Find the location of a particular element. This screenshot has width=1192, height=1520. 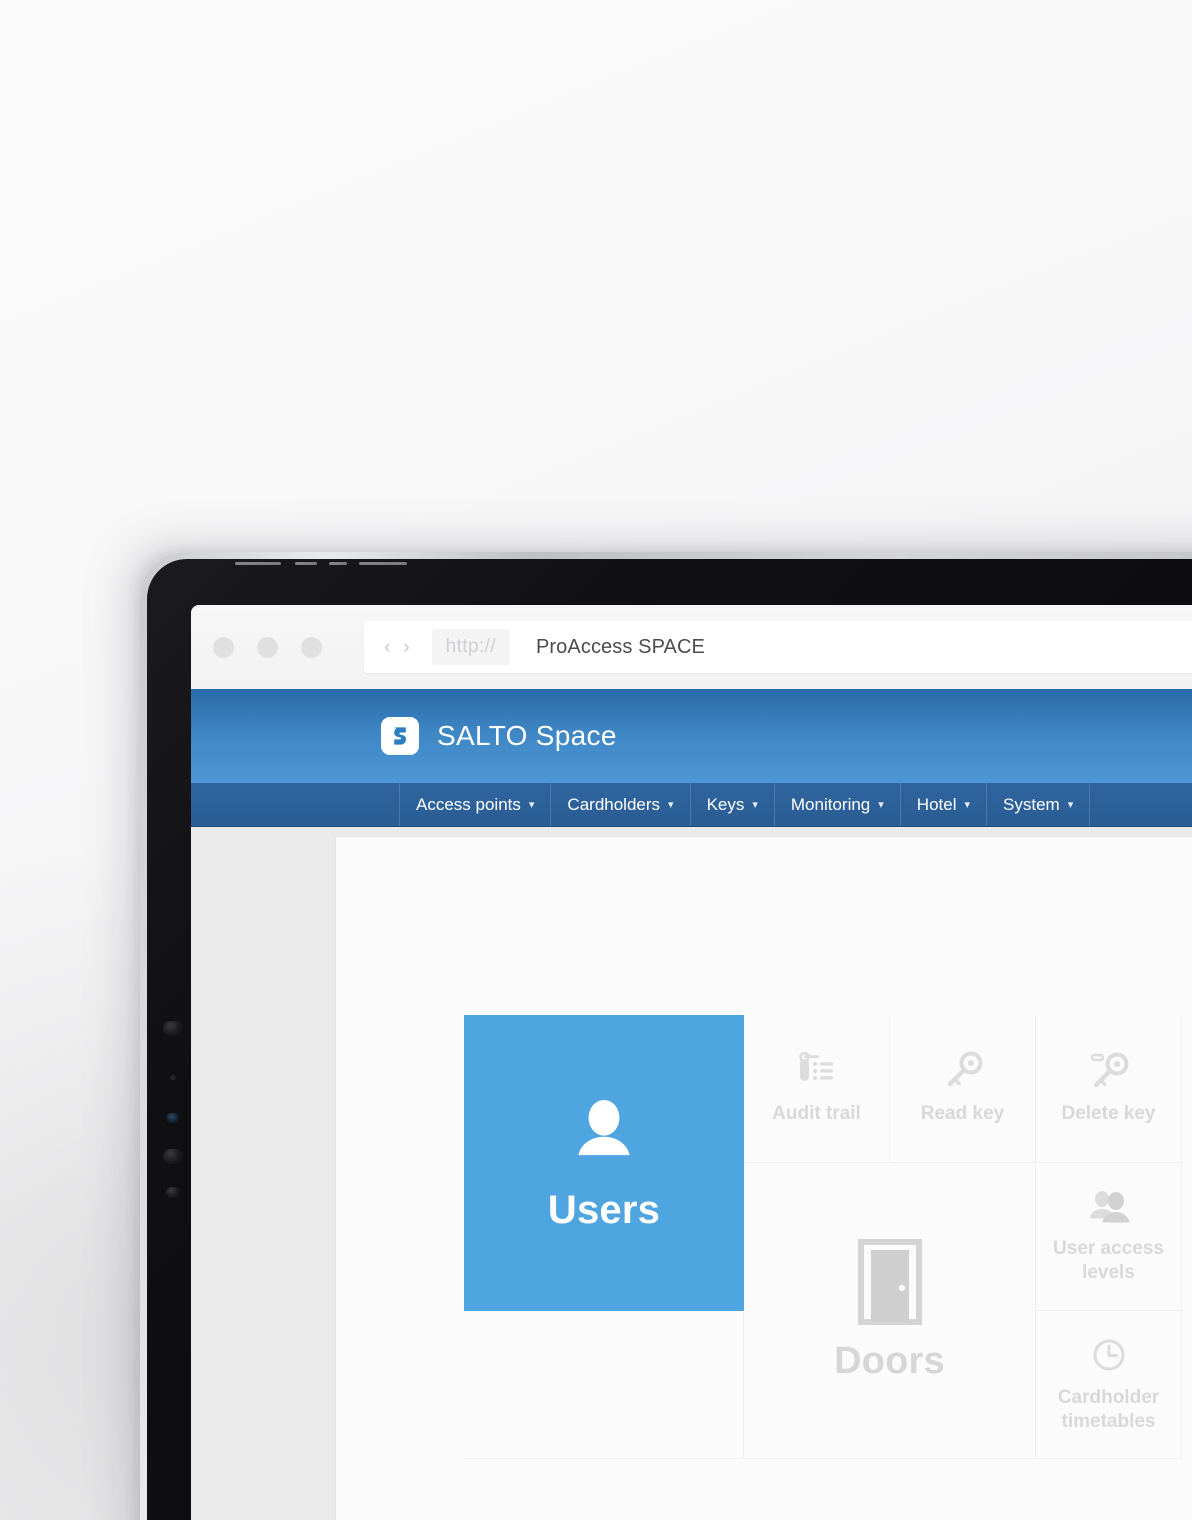

forward-button: › is located at coordinates (406, 647).